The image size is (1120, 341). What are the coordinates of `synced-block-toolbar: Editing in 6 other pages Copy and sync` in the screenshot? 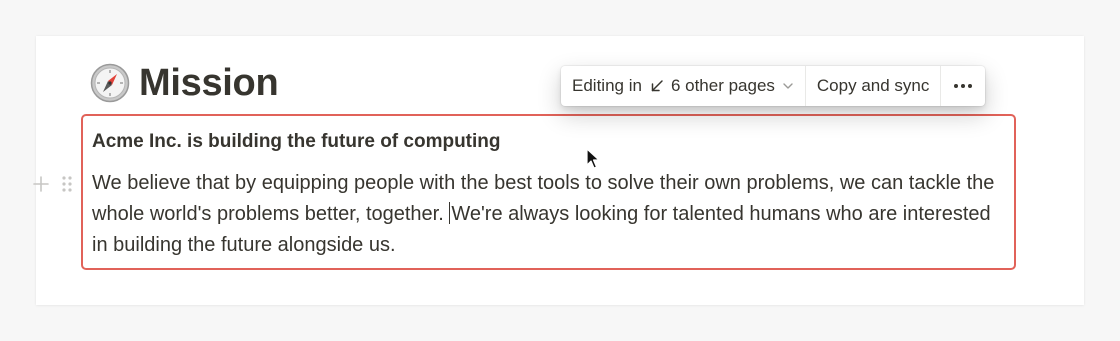 It's located at (773, 86).